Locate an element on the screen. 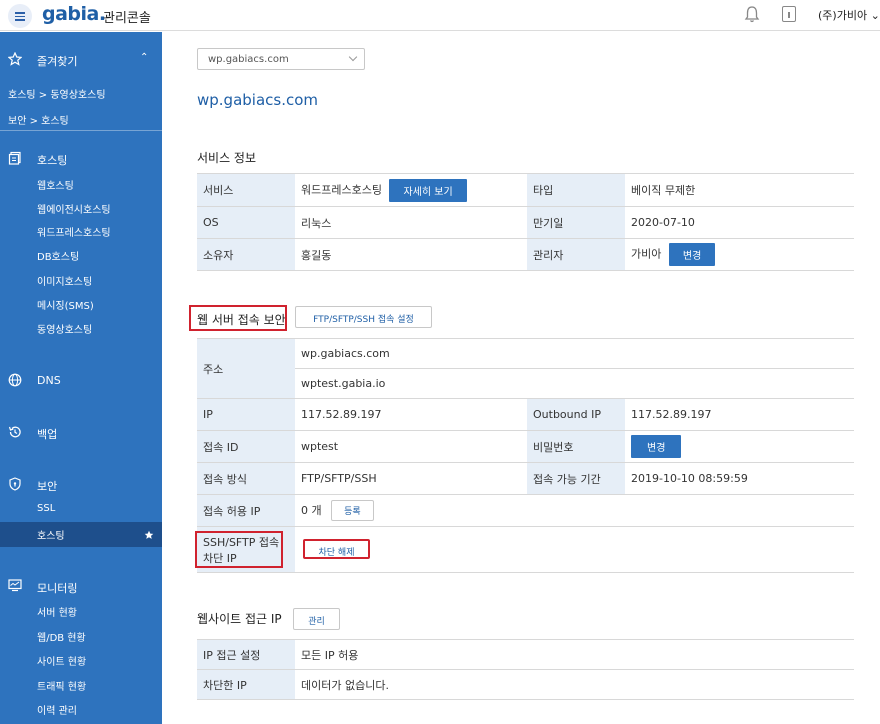 This screenshot has width=880, height=724. allowed-ip-label: 접속 허용 IP is located at coordinates (246, 510).